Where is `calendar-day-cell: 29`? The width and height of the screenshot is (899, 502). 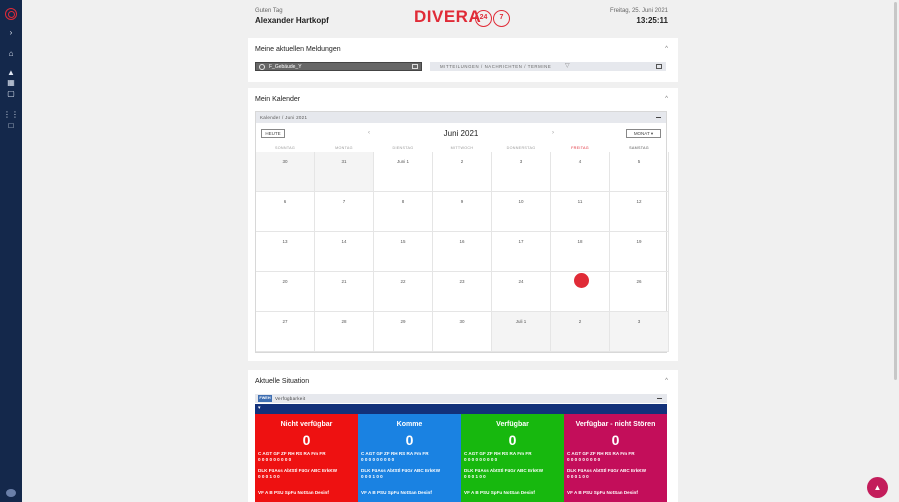
calendar-day-cell: 29 is located at coordinates (403, 332).